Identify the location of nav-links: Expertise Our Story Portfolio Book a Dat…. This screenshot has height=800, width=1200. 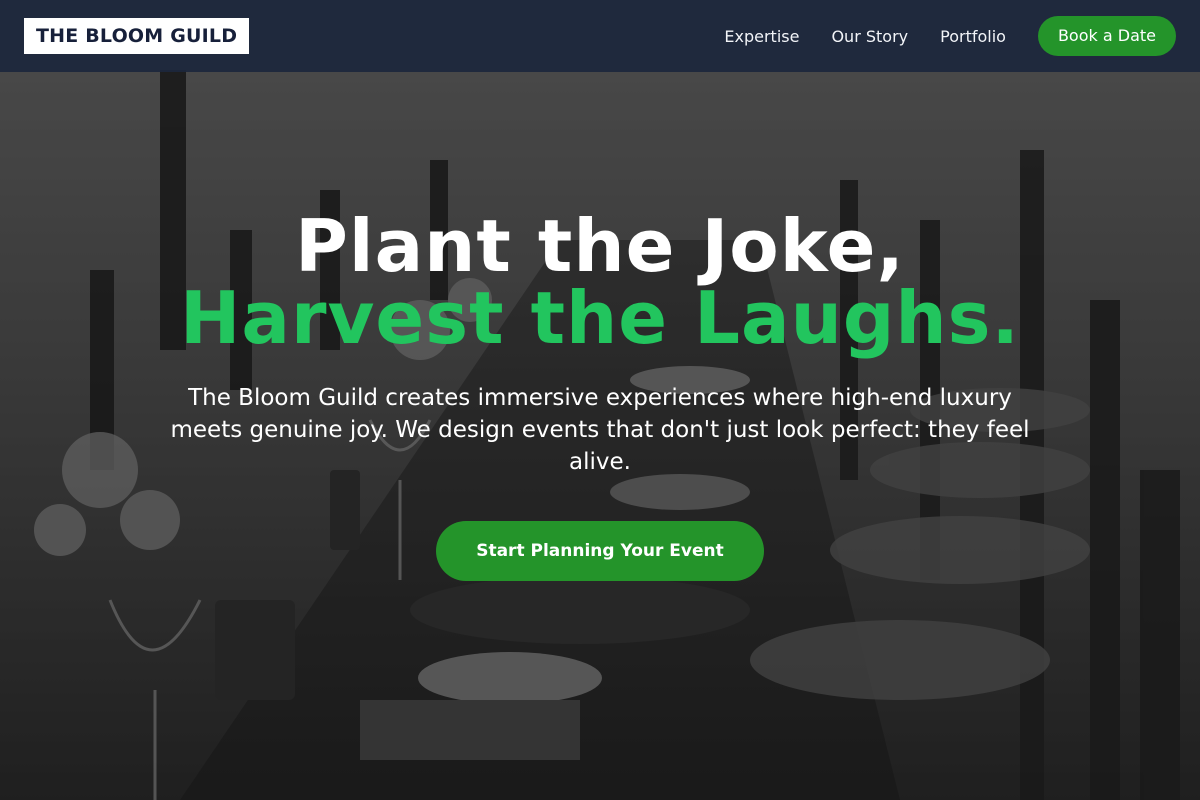
(950, 36).